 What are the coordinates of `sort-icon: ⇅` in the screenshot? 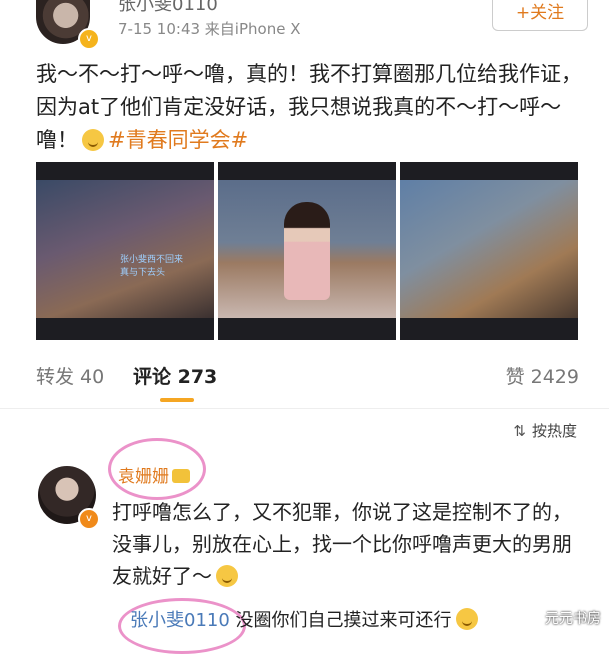 It's located at (519, 431).